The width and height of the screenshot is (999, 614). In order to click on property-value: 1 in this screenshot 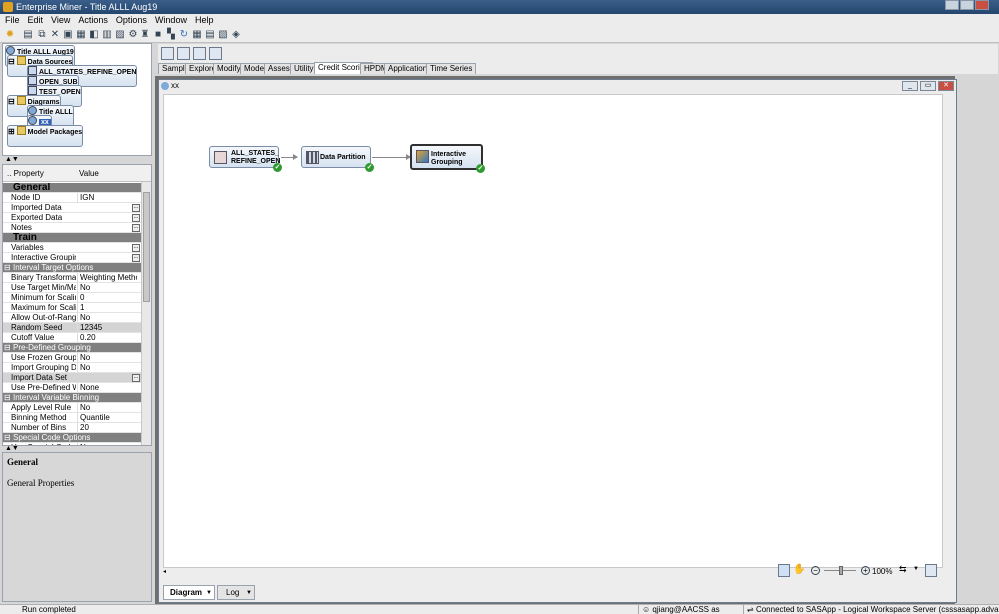, I will do `click(107, 307)`.